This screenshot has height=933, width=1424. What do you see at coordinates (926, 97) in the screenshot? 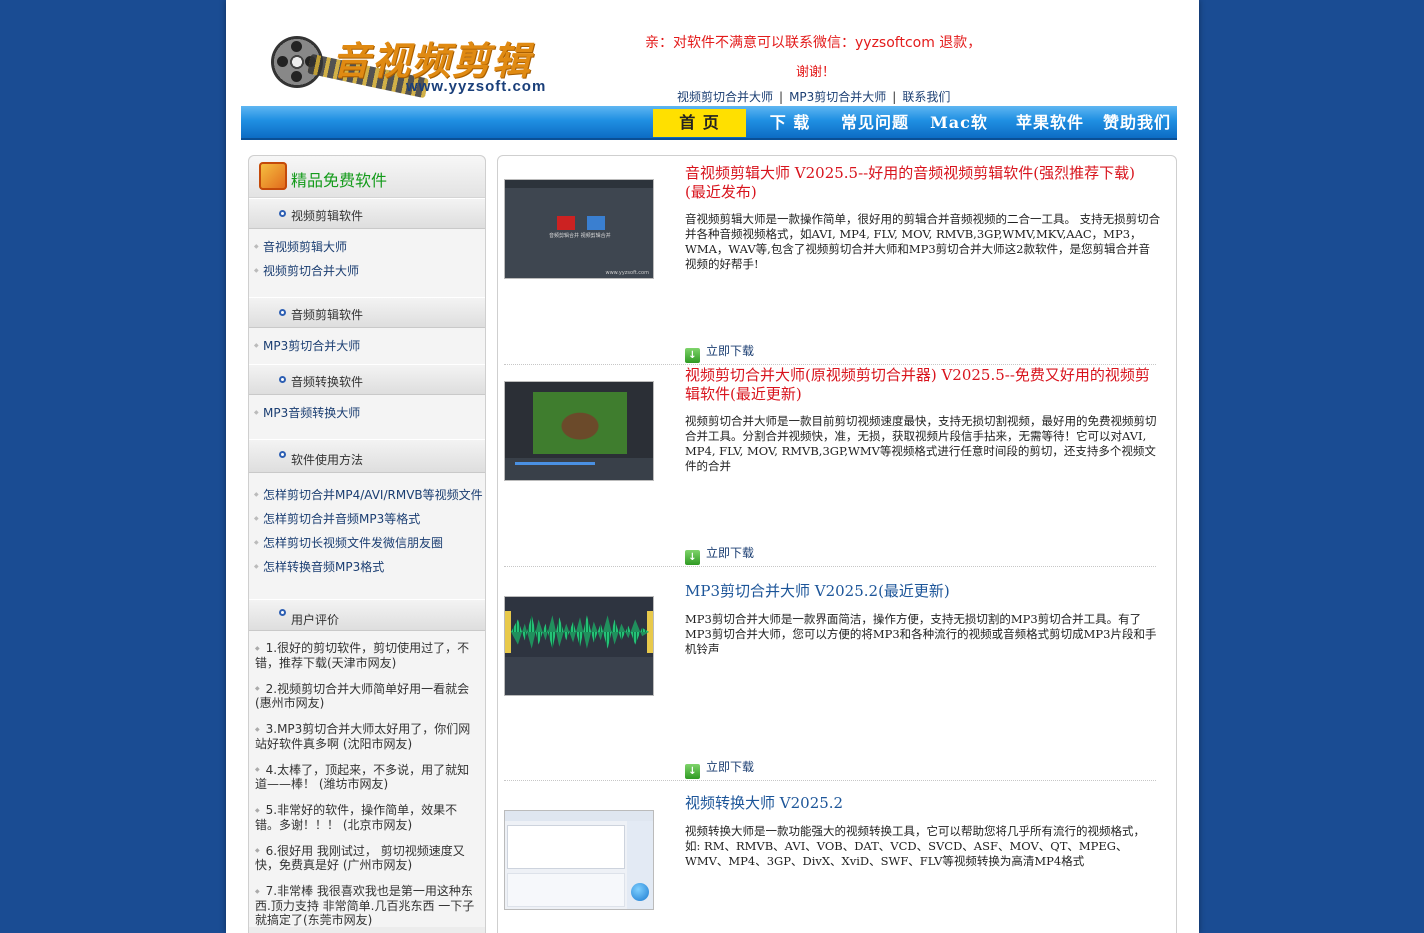
I see `top-link-contact: 联系我们` at bounding box center [926, 97].